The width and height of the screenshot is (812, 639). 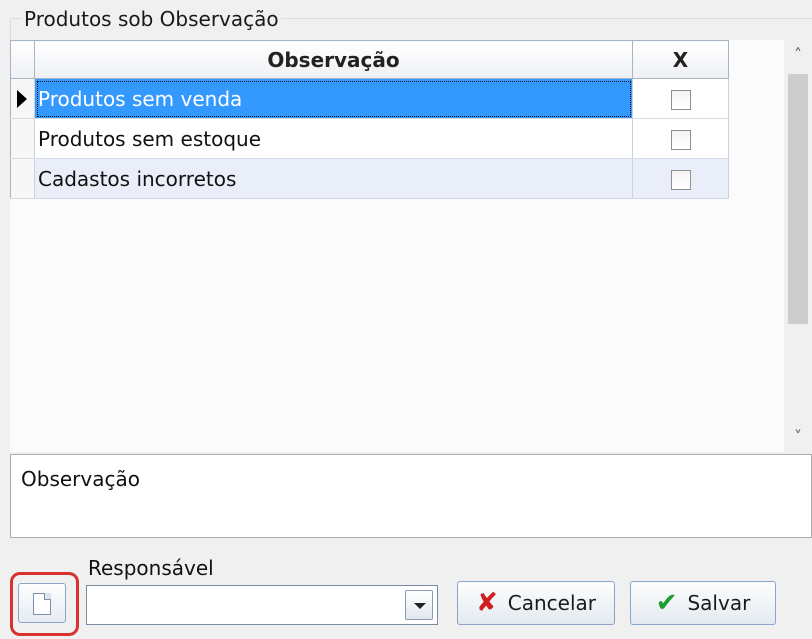 I want to click on grid-indicator-header, so click(x=22, y=59).